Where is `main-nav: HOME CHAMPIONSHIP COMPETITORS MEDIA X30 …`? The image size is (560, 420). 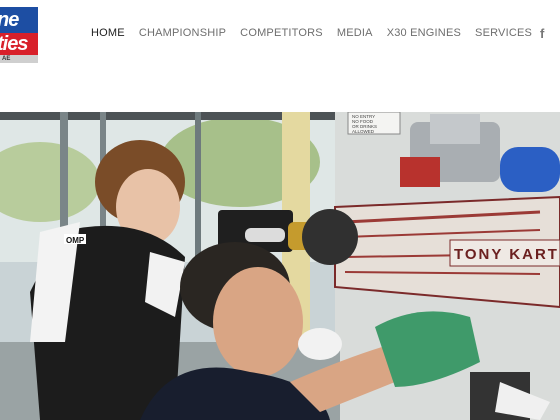
main-nav: HOME CHAMPIONSHIP COMPETITORS MEDIA X30 … is located at coordinates (311, 33).